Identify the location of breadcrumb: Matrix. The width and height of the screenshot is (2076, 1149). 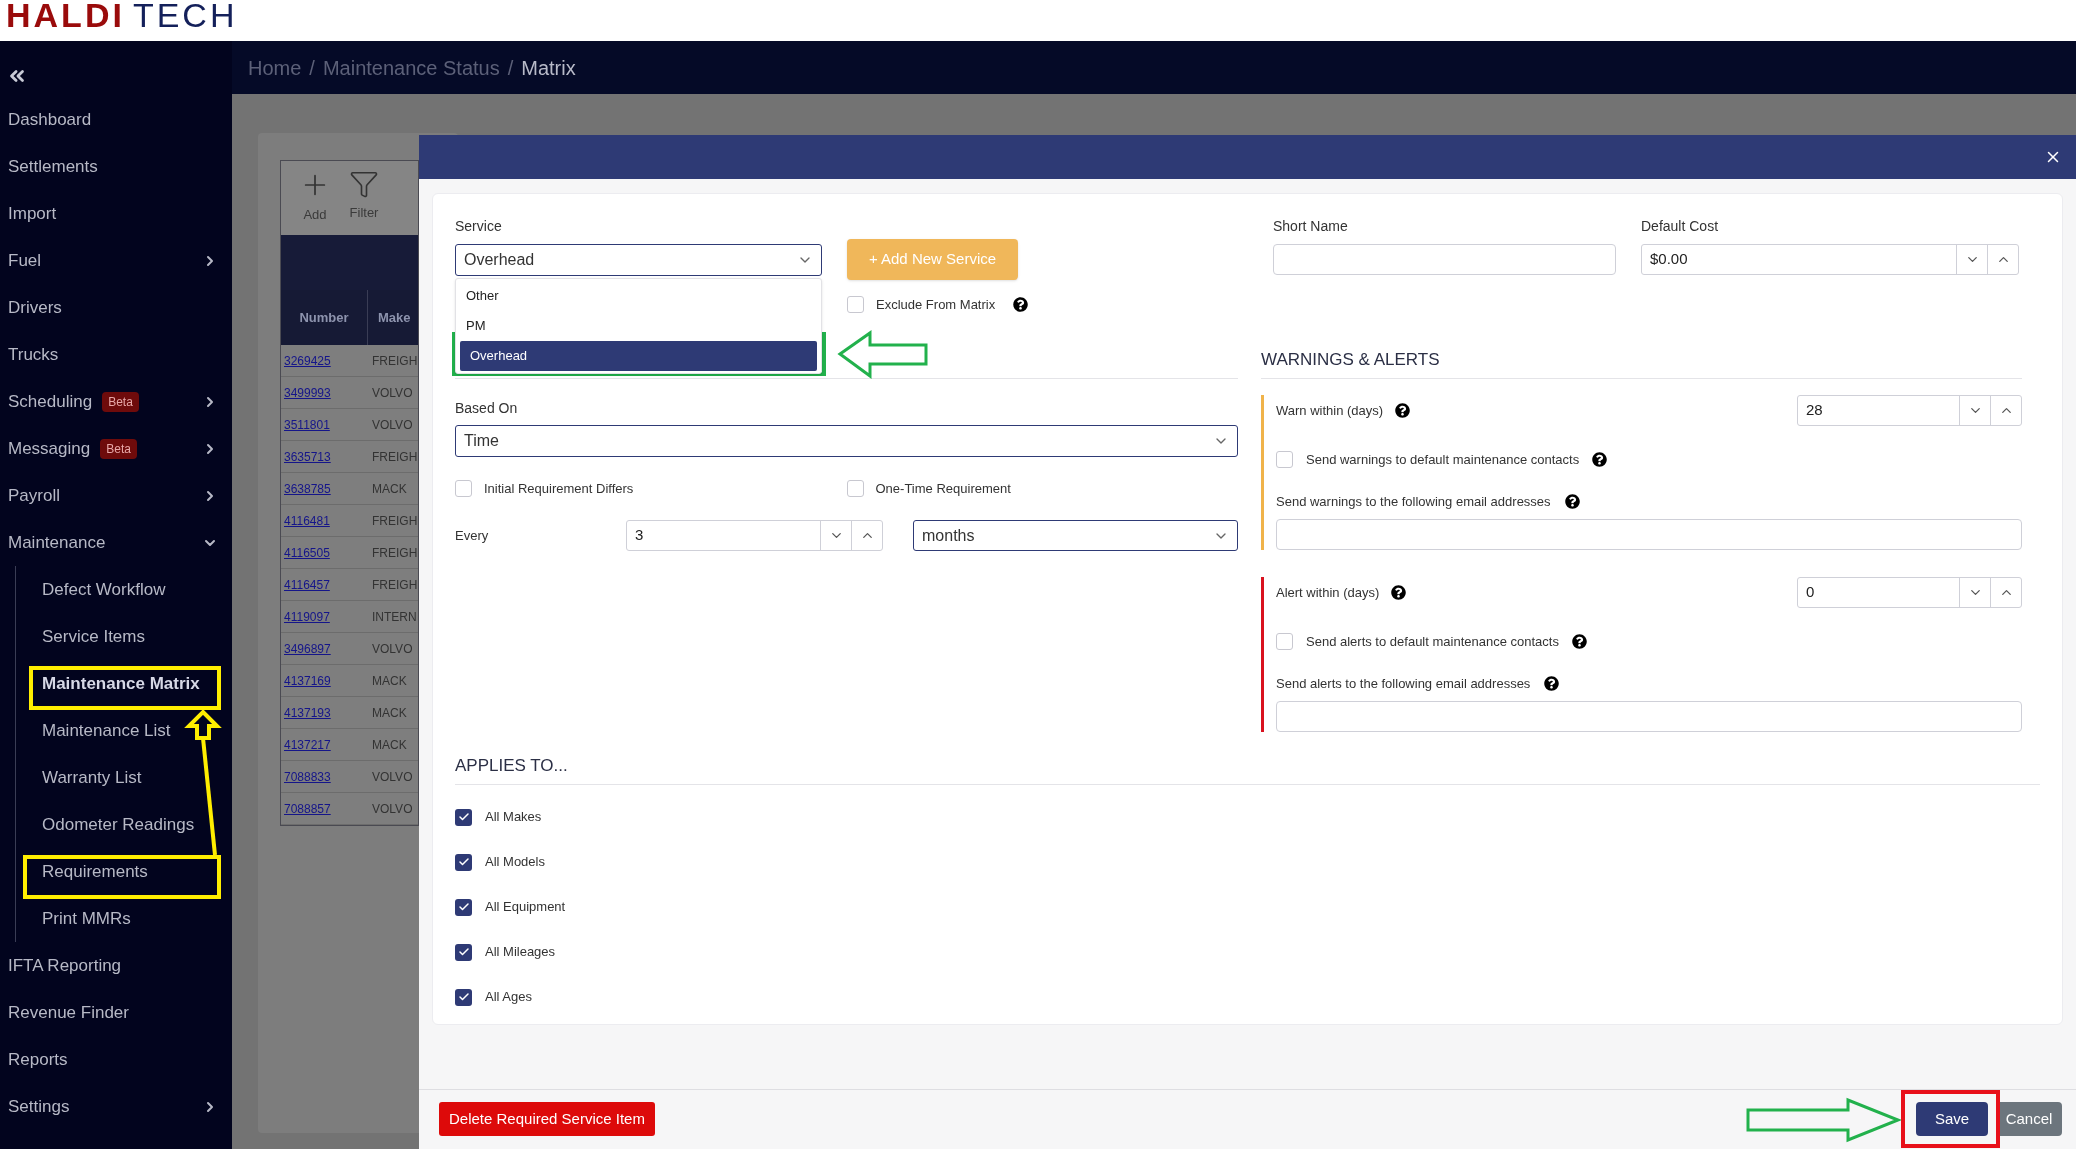
(548, 68).